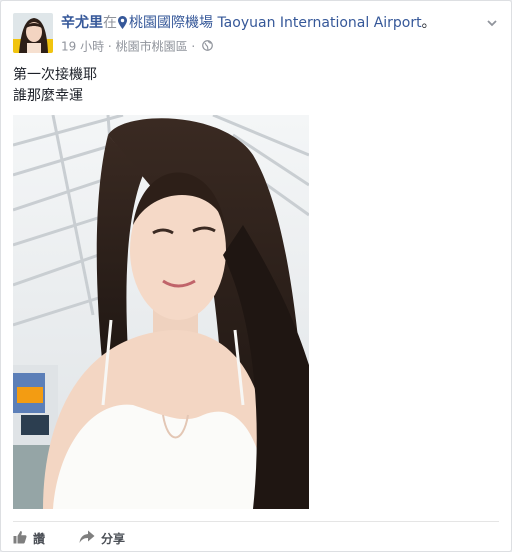  Describe the element at coordinates (428, 23) in the screenshot. I see `headline-end-mark: 。` at that location.